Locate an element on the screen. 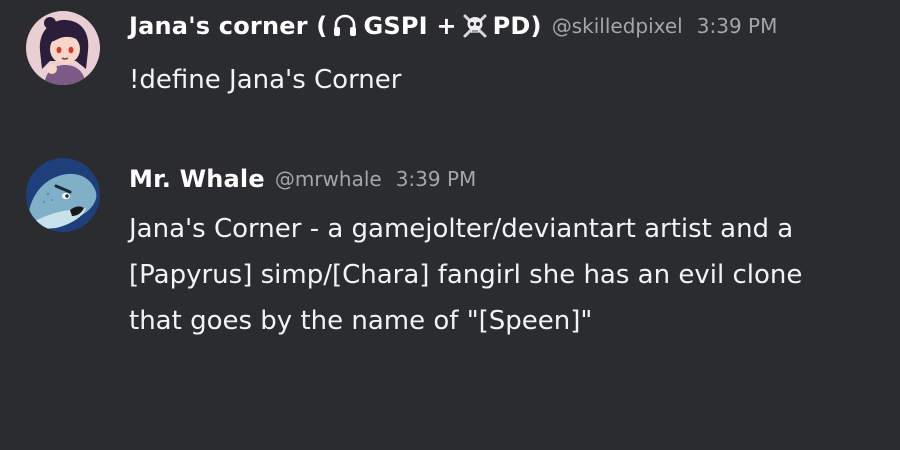  headphones-icon is located at coordinates (345, 26).